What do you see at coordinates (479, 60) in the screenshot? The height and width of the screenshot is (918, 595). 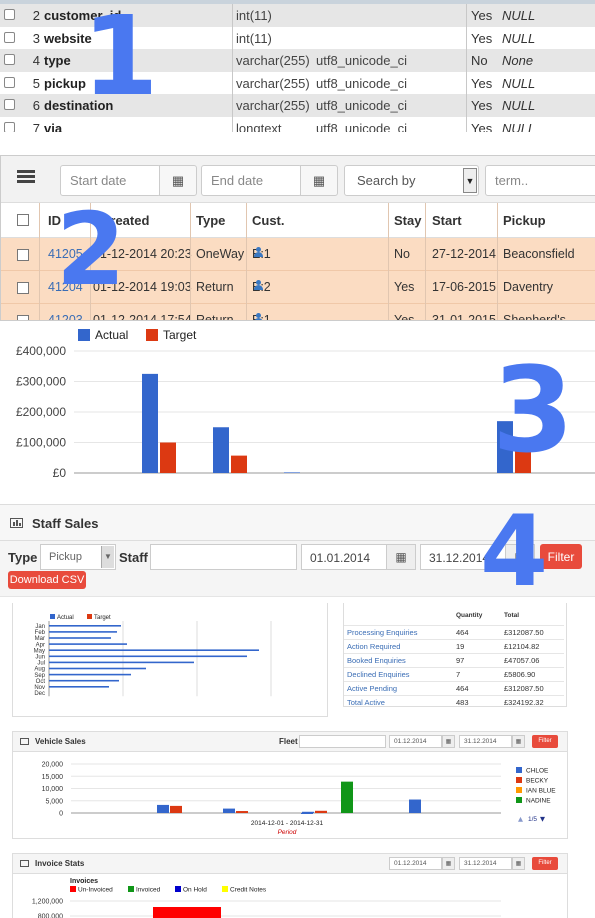 I see `column-null: No` at bounding box center [479, 60].